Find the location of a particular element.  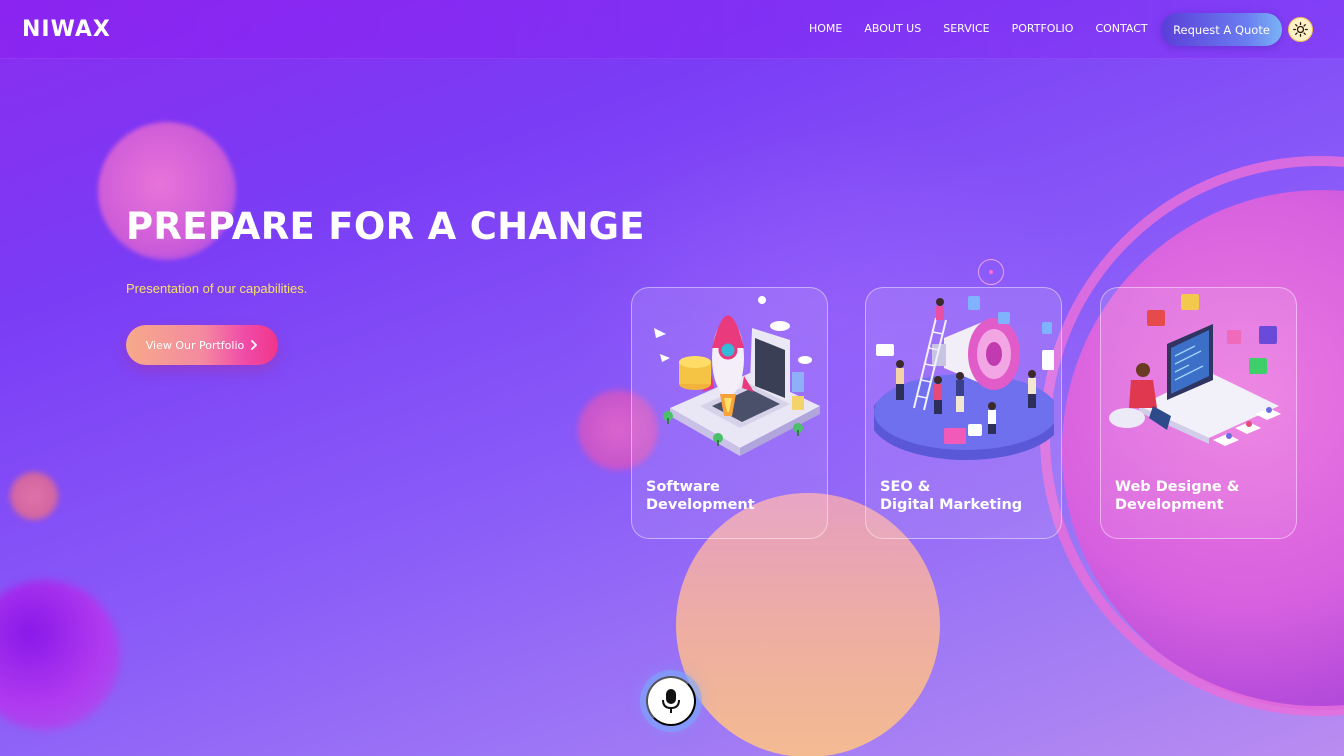

hero-title: PREPARE FOR A CHANGE is located at coordinates (385, 226).